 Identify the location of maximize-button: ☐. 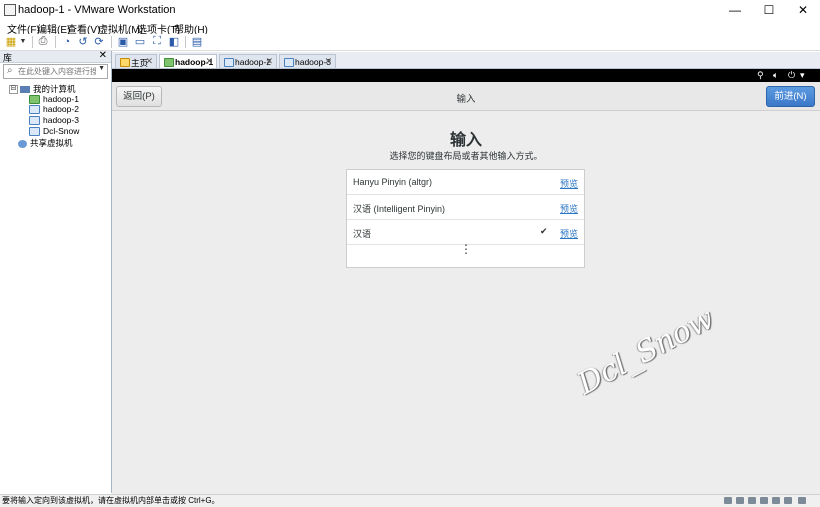
(769, 10).